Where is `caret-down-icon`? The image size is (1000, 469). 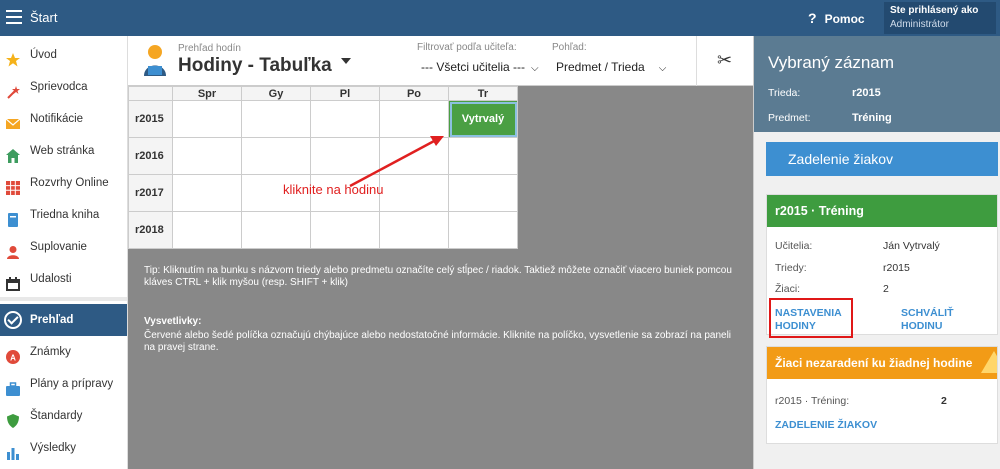 caret-down-icon is located at coordinates (346, 61).